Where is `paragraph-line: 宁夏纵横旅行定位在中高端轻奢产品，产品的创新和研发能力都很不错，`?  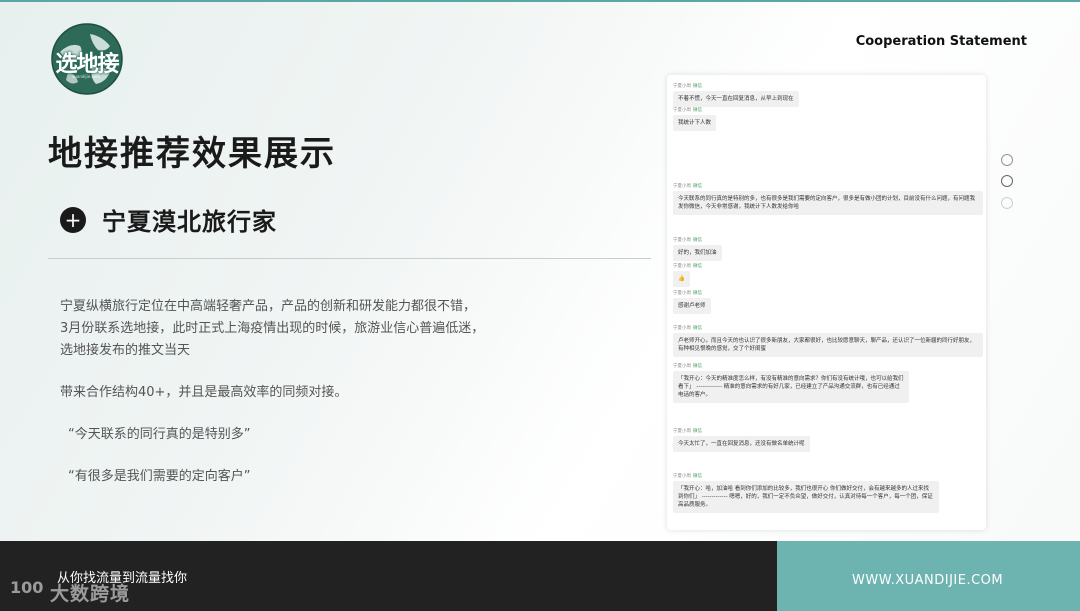 paragraph-line: 宁夏纵横旅行定位在中高端轻奢产品，产品的创新和研发能力都很不错， is located at coordinates (268, 306).